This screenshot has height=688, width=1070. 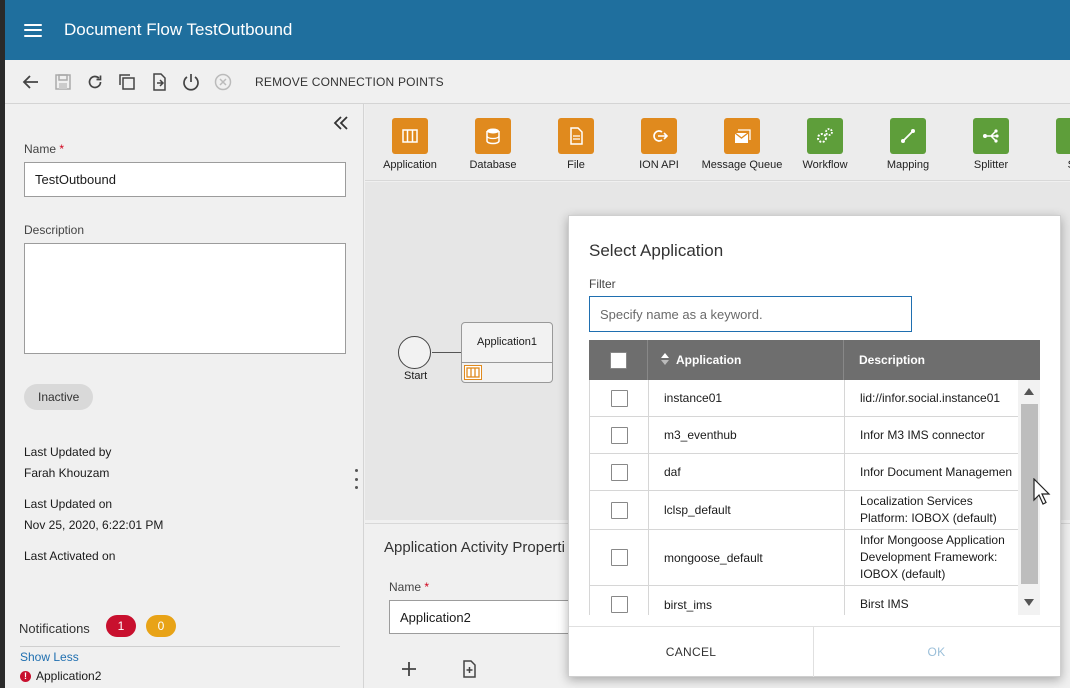 What do you see at coordinates (884, 604) in the screenshot?
I see `description-cell: Birst IMS` at bounding box center [884, 604].